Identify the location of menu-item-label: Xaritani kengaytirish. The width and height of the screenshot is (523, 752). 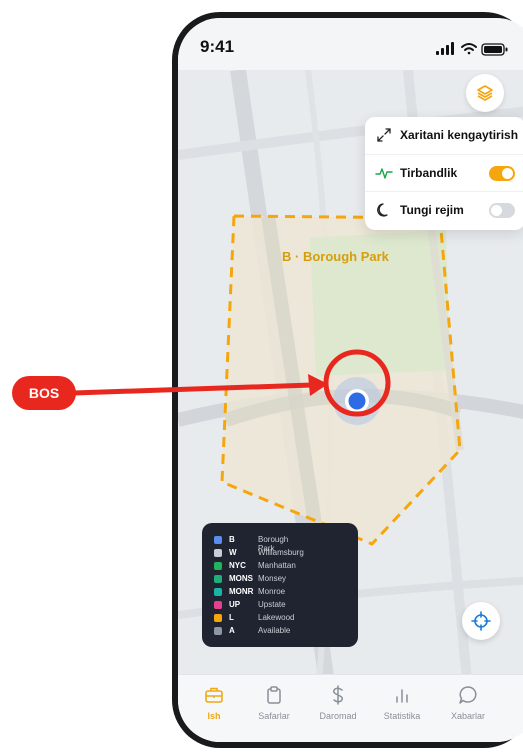
(459, 135).